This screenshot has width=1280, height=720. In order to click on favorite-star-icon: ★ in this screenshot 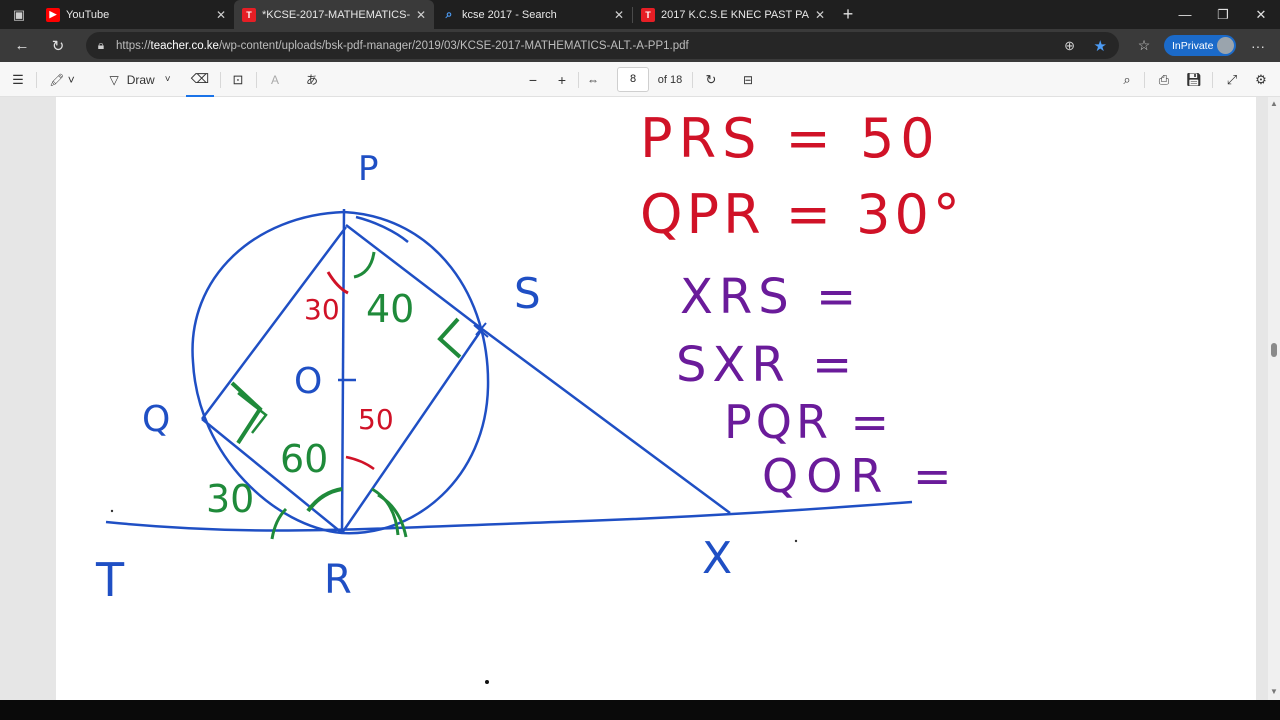, I will do `click(1100, 46)`.